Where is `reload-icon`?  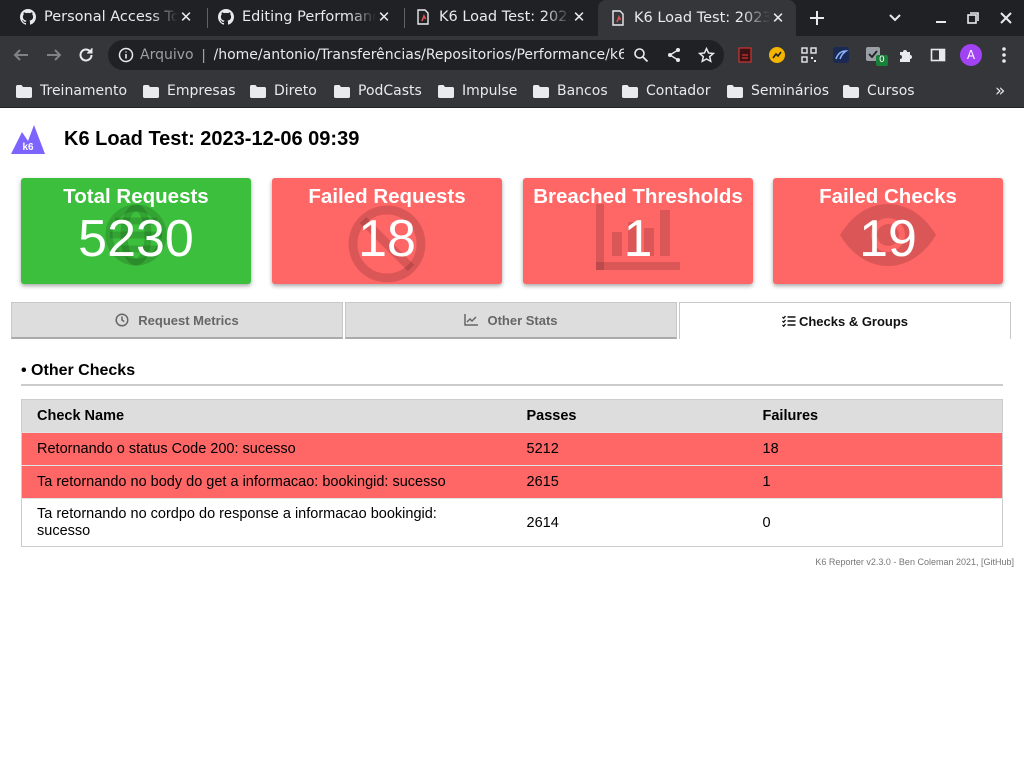
reload-icon is located at coordinates (86, 55).